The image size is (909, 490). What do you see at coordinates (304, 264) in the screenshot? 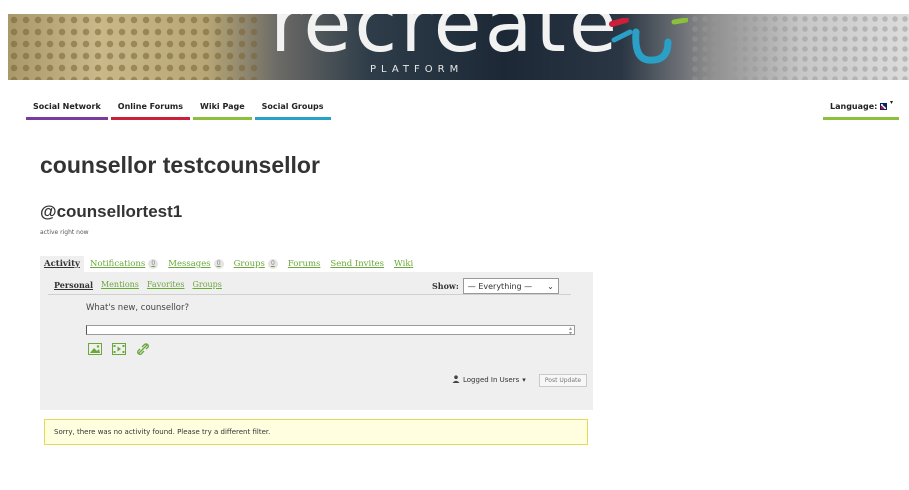
I see `tab-forums: Forums` at bounding box center [304, 264].